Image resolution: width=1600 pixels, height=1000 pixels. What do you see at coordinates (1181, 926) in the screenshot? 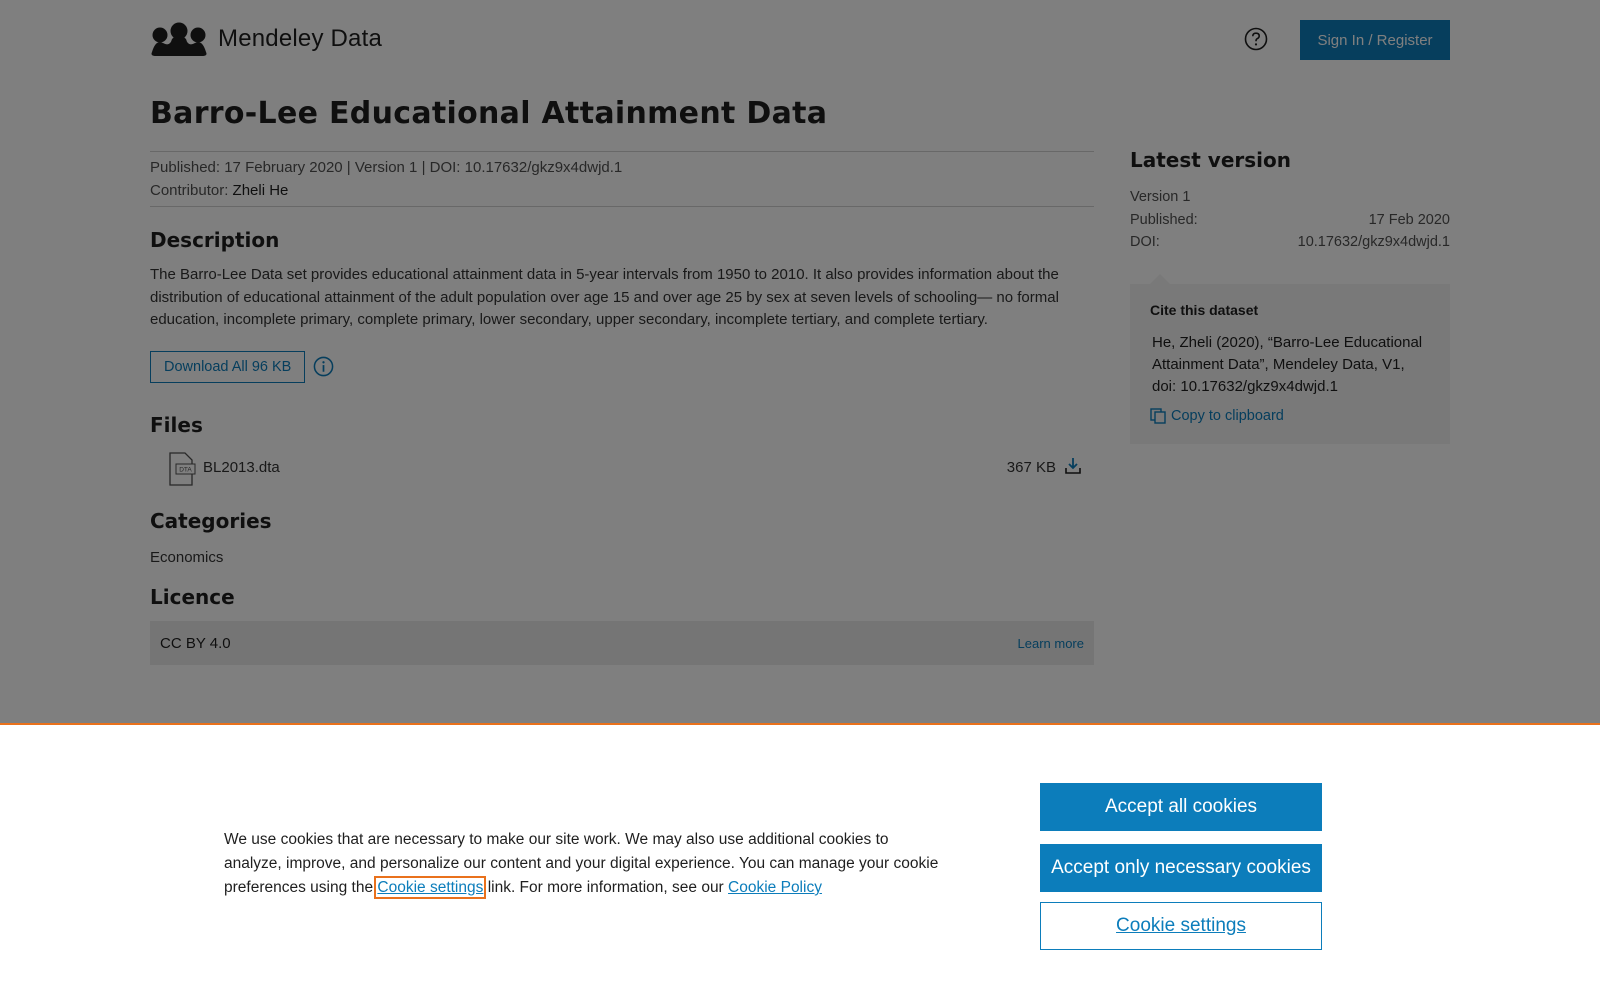
I see `cookie-settings-button: Cookie settings` at bounding box center [1181, 926].